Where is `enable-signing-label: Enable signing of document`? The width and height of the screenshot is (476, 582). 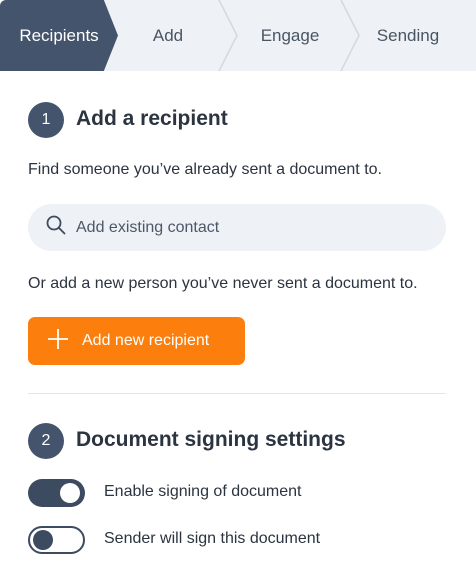 enable-signing-label: Enable signing of document is located at coordinates (203, 491).